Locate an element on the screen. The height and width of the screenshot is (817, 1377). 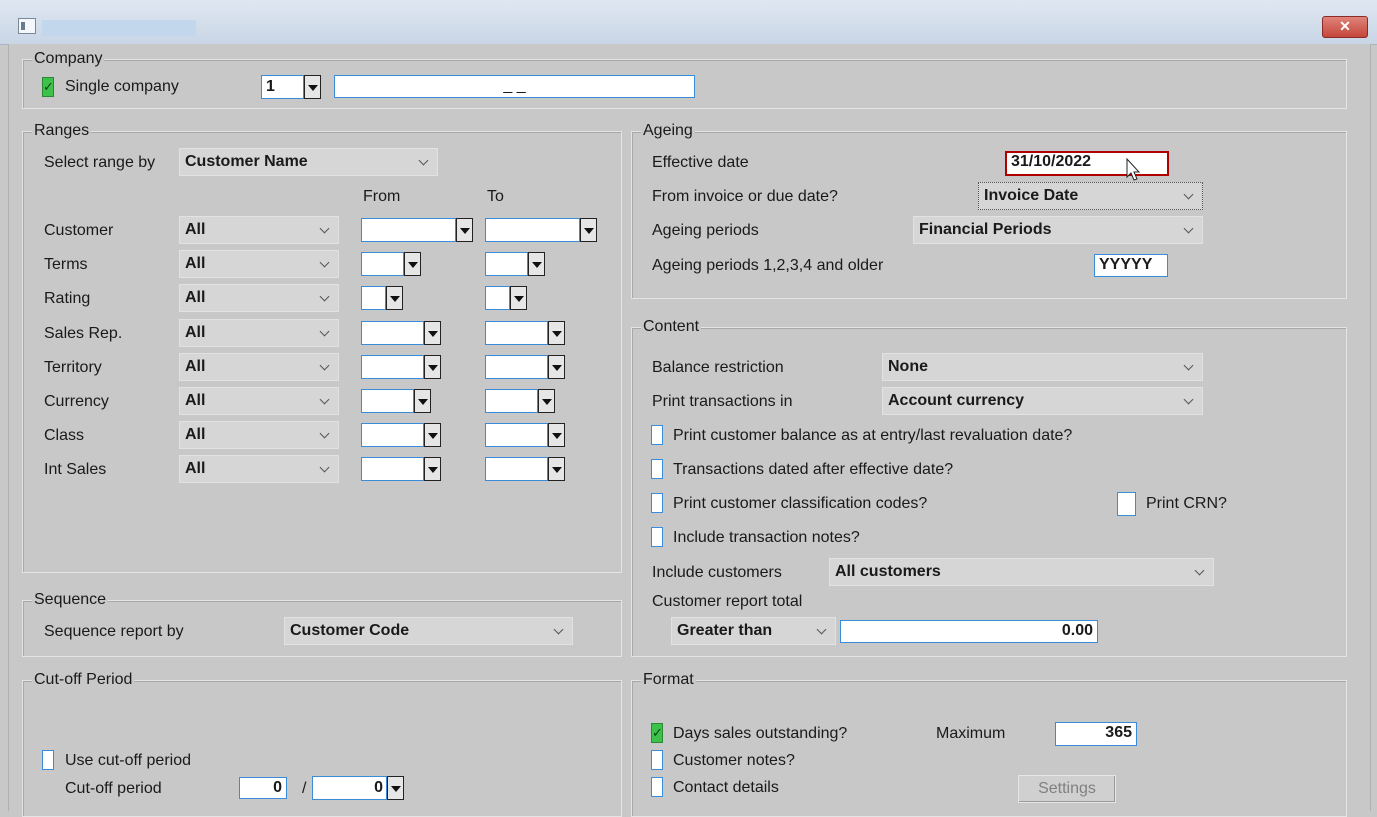
range-to-customer-field is located at coordinates (532, 230).